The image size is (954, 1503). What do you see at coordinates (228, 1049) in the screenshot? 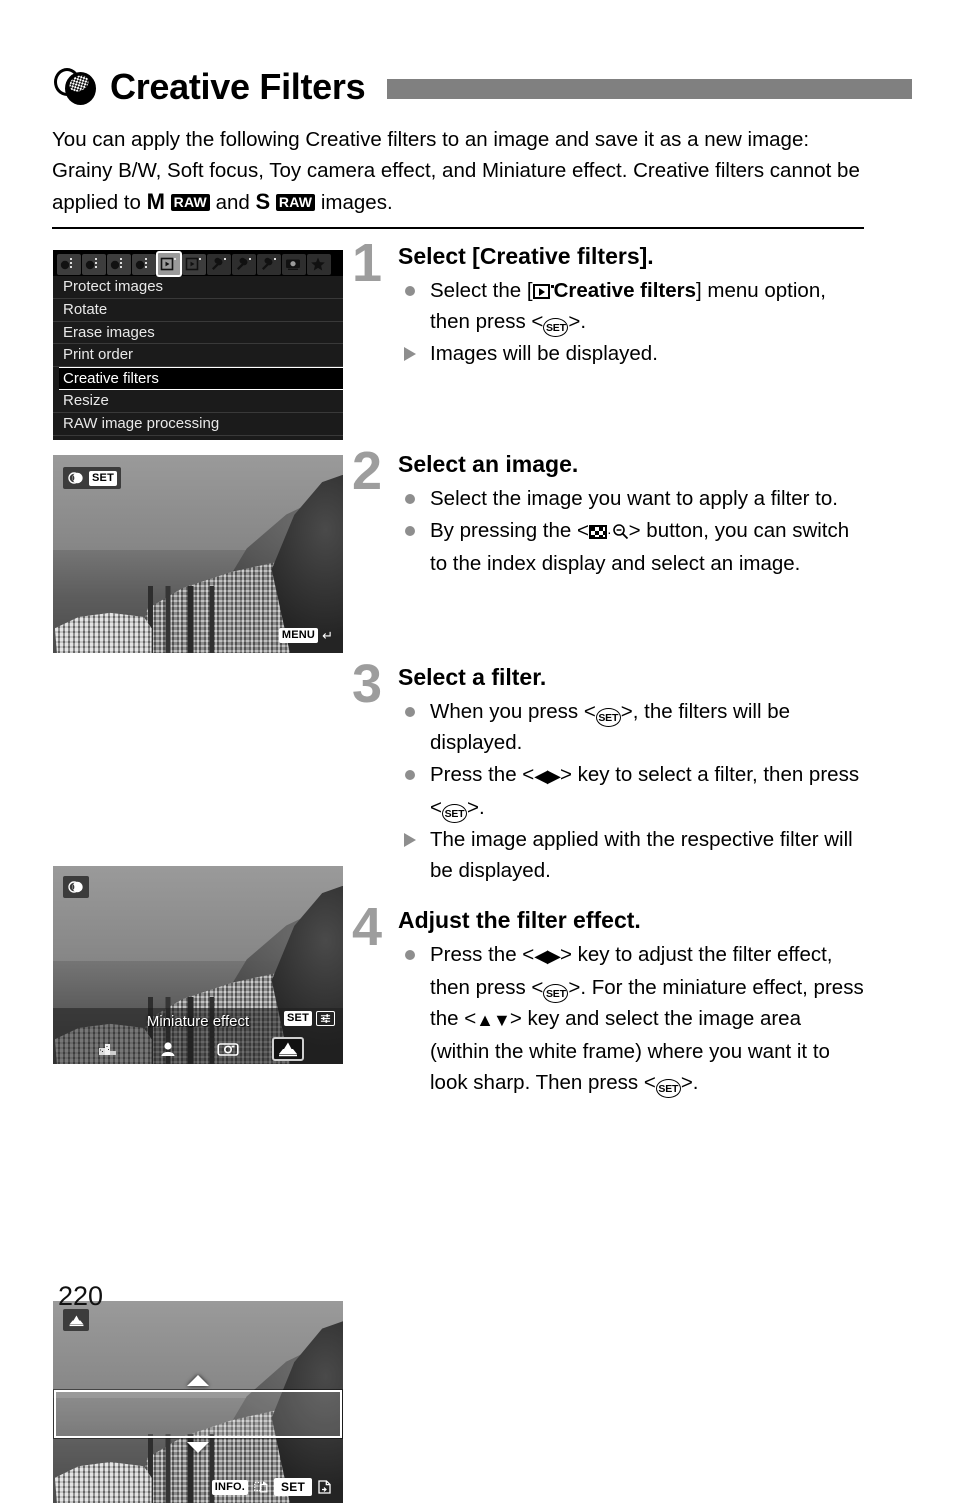
I see `toy-camera-filter` at bounding box center [228, 1049].